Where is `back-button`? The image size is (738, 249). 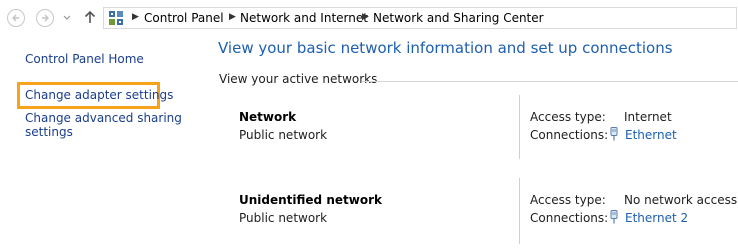 back-button is located at coordinates (16, 18).